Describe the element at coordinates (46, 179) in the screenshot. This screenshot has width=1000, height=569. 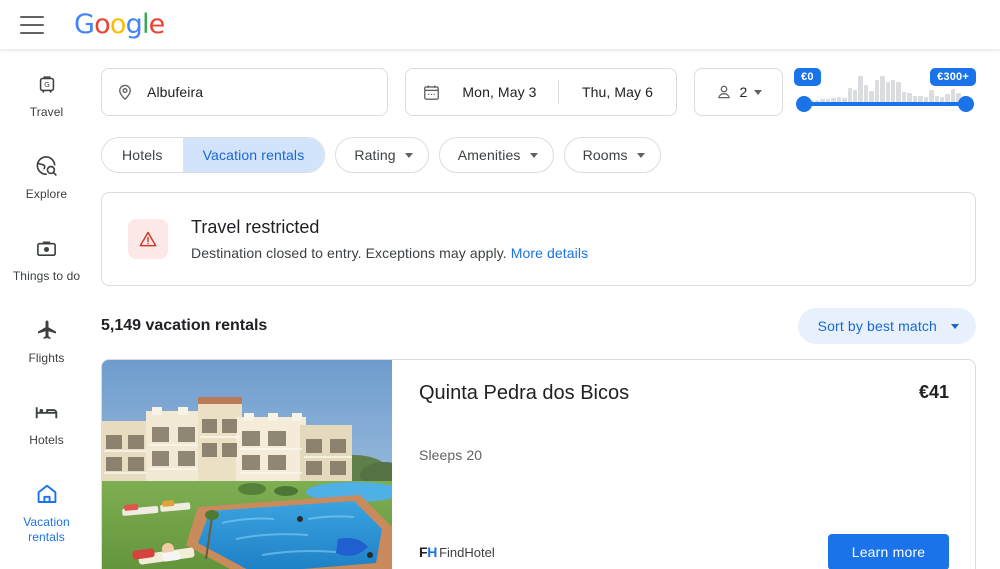
I see `sidebar-item-explore: Explore` at that location.